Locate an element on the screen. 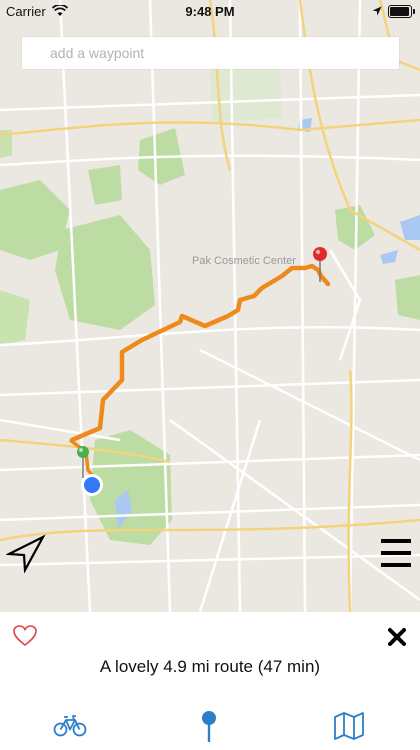  current-location-icon is located at coordinates (92, 485).